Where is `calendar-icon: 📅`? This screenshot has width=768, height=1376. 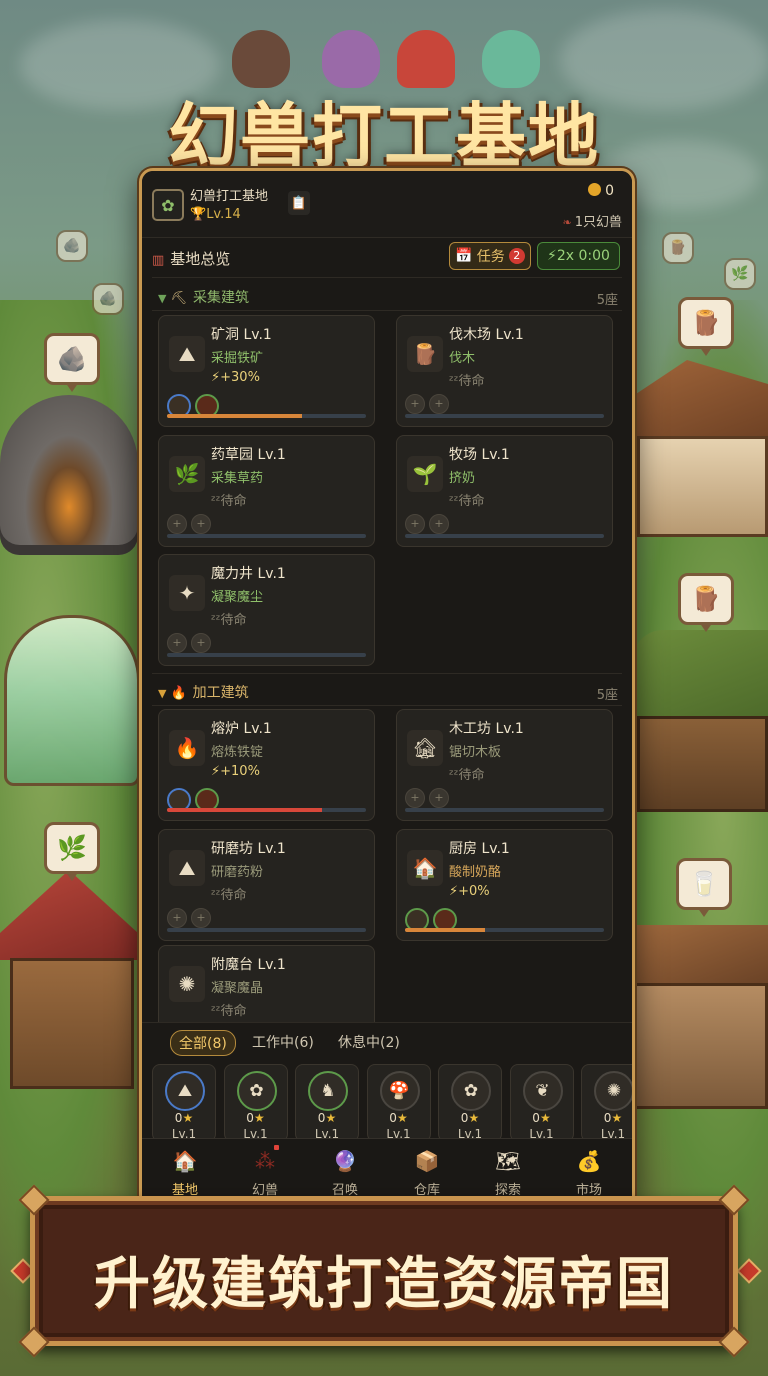 calendar-icon: 📅 is located at coordinates (464, 256).